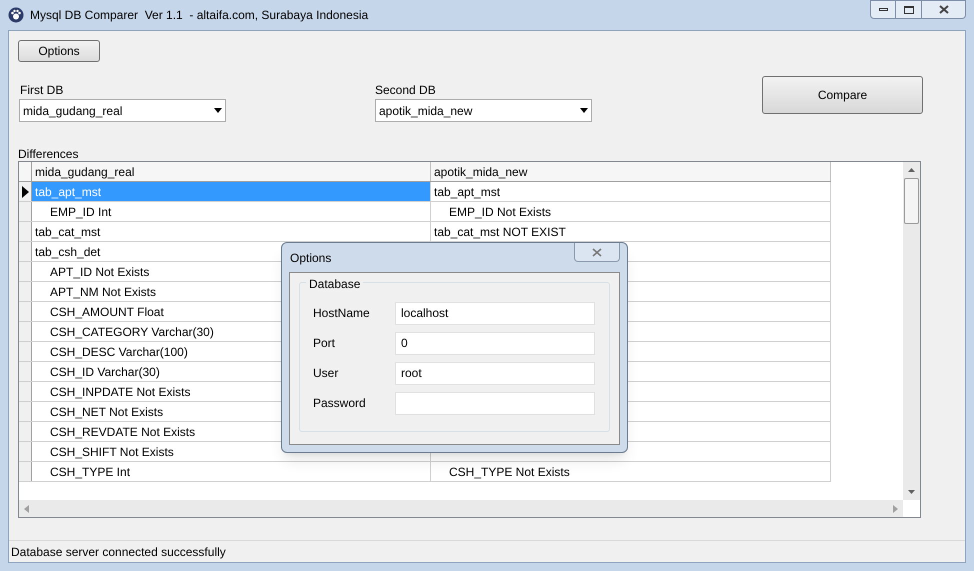  Describe the element at coordinates (406, 90) in the screenshot. I see `field-label: Second DB` at that location.